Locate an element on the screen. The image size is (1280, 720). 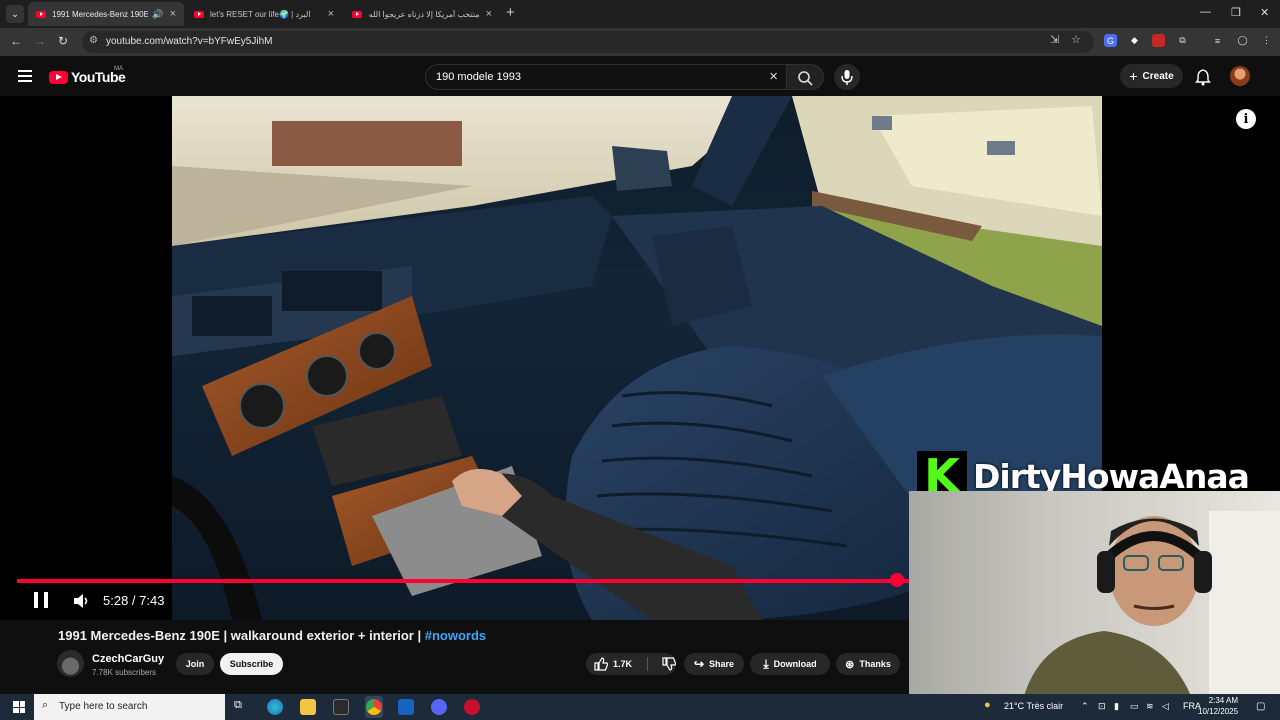
system-clock: 2:34 AM 10/12/2025 is located at coordinates (1218, 706).